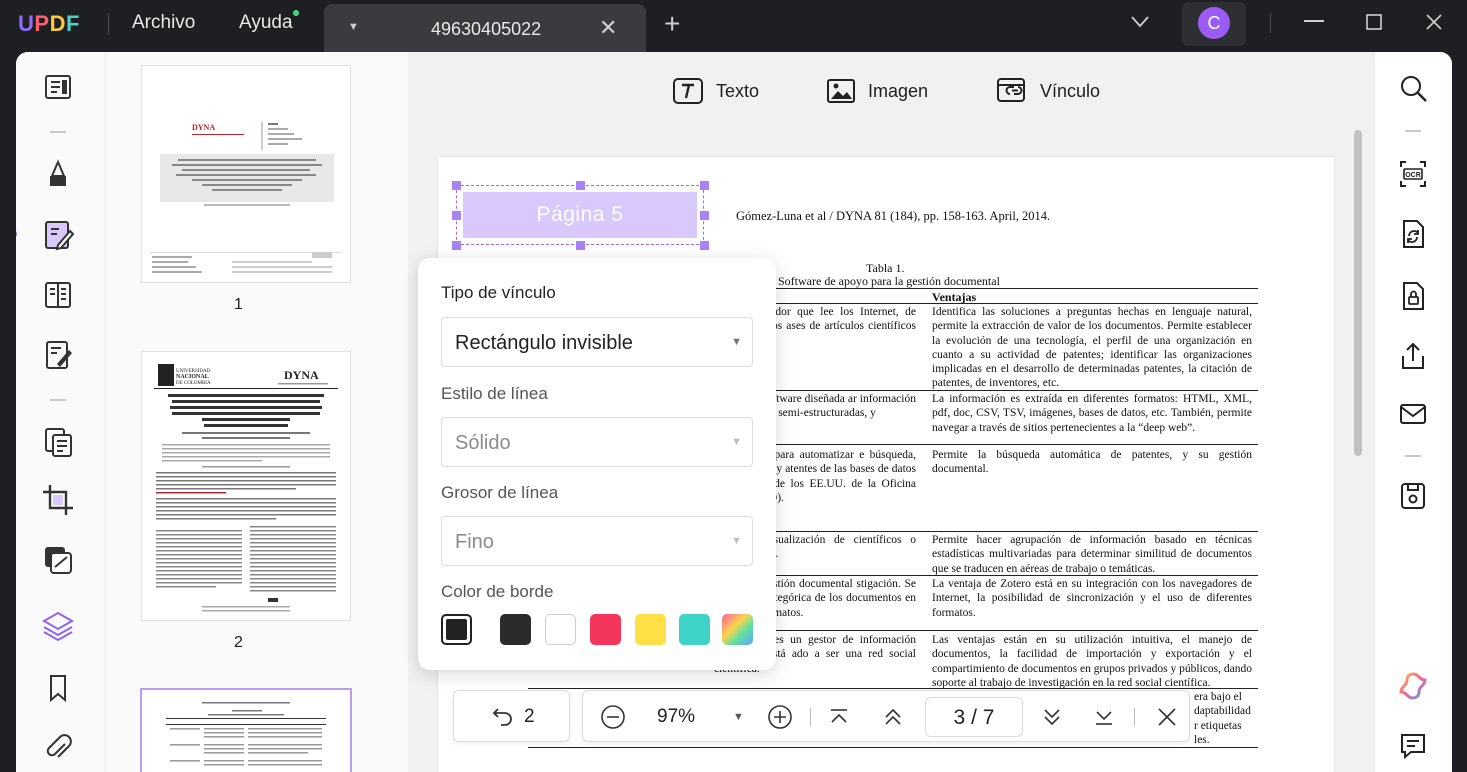 The image size is (1467, 772). What do you see at coordinates (580, 215) in the screenshot?
I see `link-selection-box: Página 5` at bounding box center [580, 215].